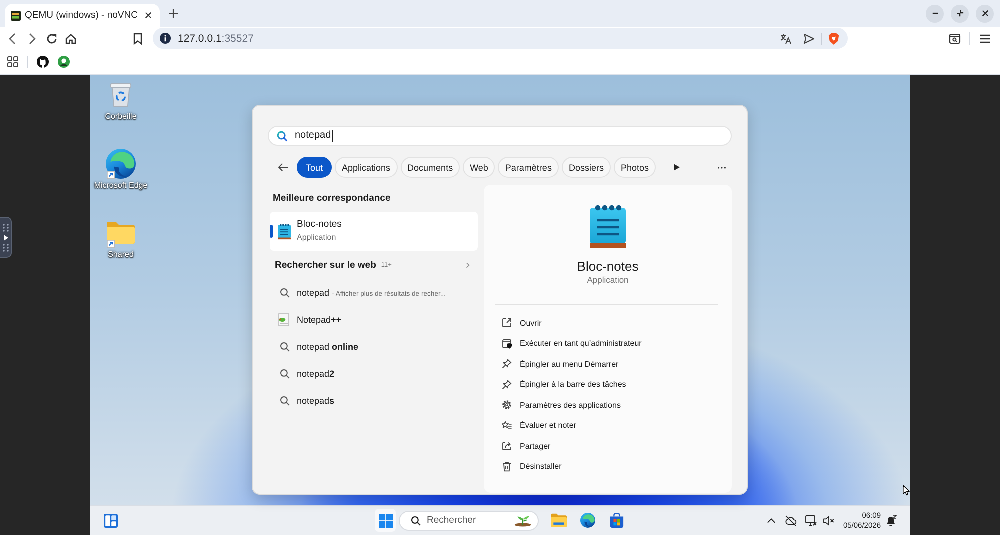  Describe the element at coordinates (985, 38) in the screenshot. I see `menu-icon` at that location.